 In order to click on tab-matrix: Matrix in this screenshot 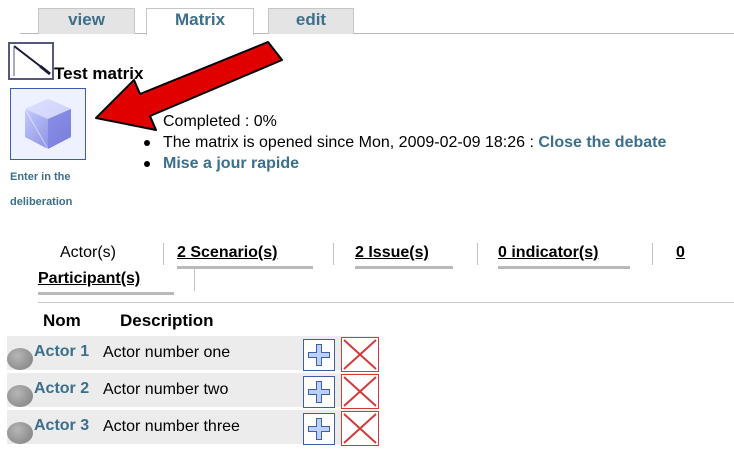, I will do `click(200, 21)`.